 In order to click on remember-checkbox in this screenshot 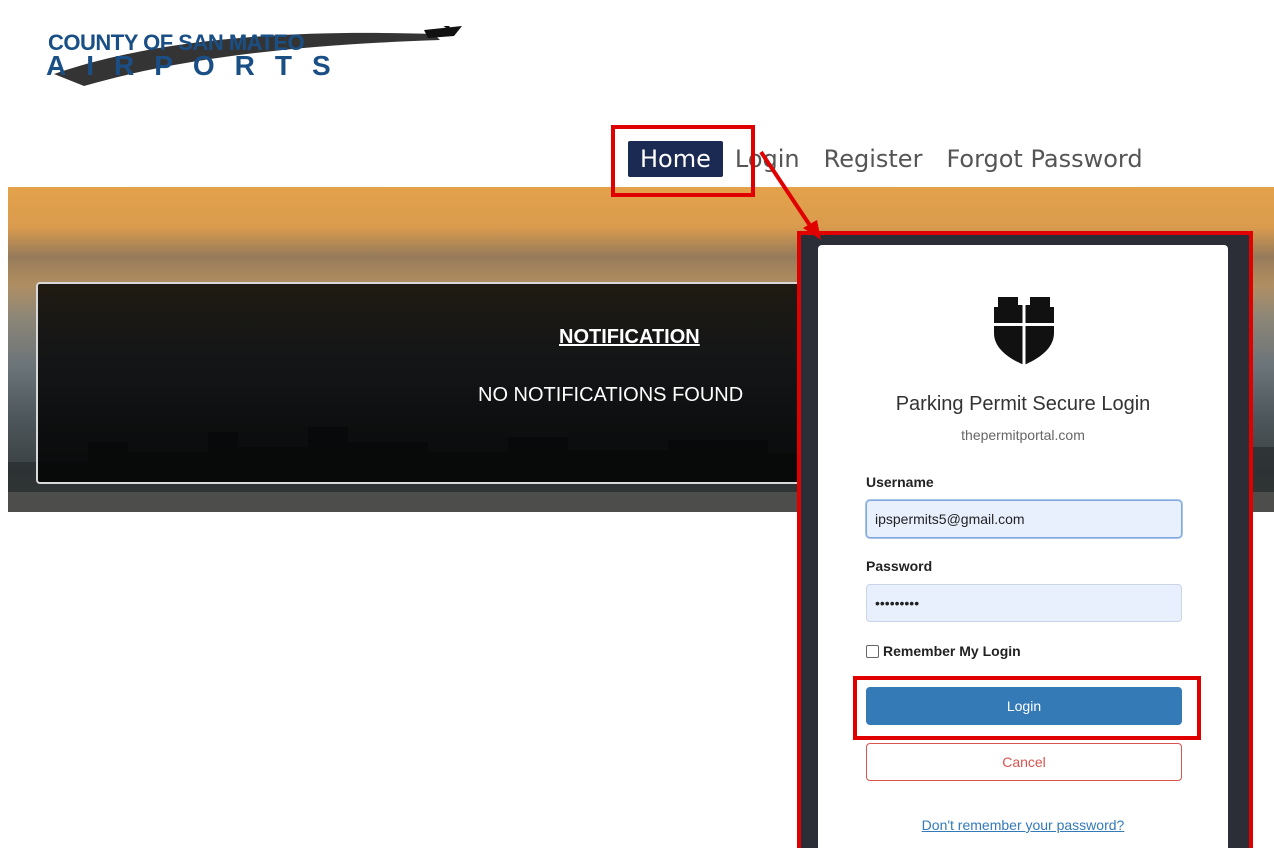, I will do `click(872, 651)`.